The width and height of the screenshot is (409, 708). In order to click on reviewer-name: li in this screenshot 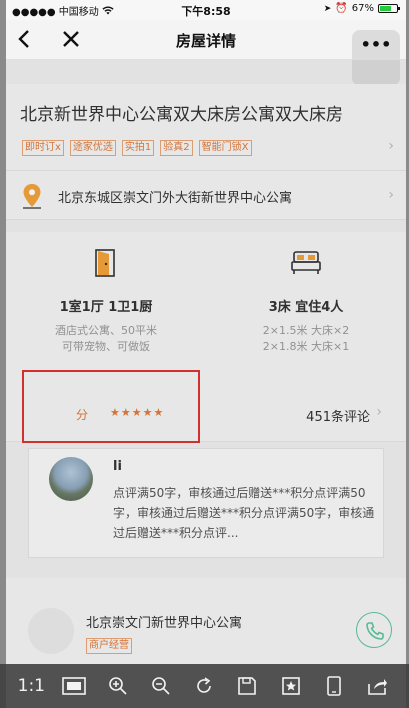, I will do `click(117, 466)`.